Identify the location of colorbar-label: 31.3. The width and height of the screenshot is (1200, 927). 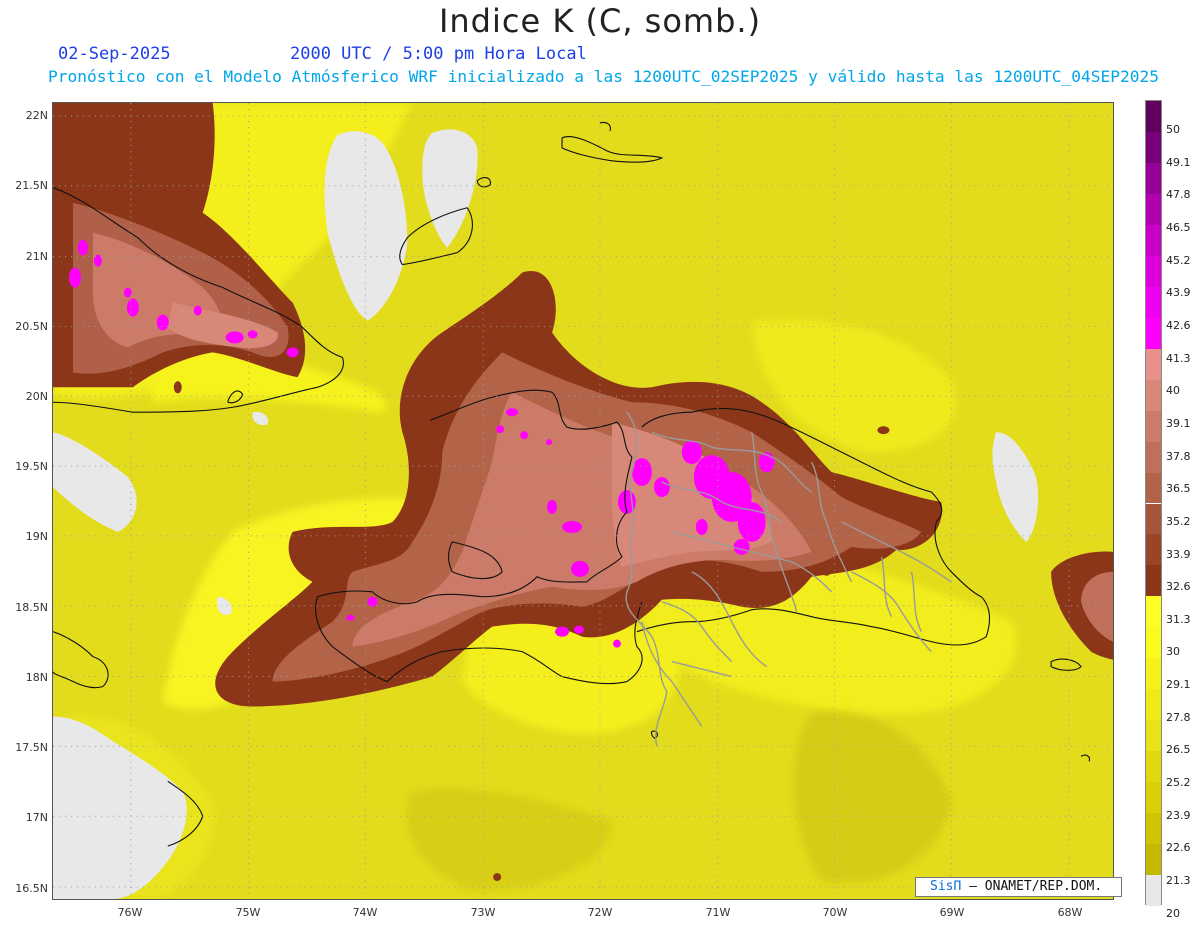
(1178, 619).